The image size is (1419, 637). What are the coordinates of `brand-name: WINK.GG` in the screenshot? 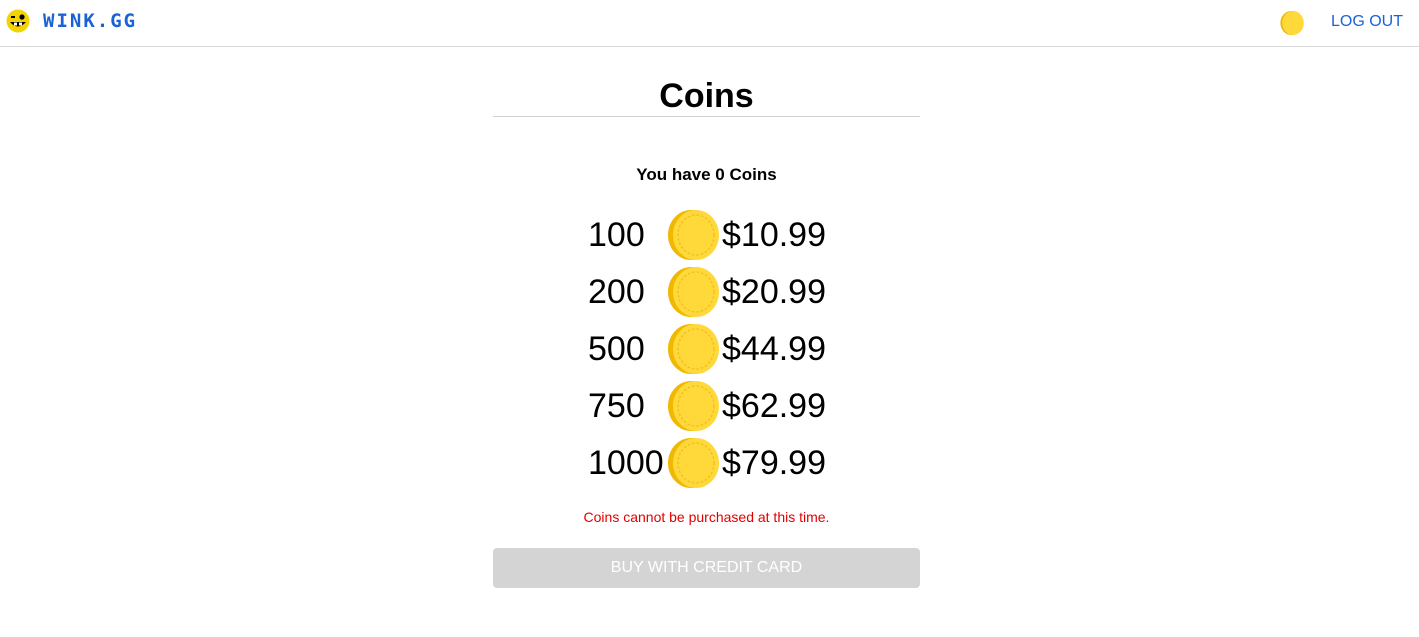 It's located at (90, 21).